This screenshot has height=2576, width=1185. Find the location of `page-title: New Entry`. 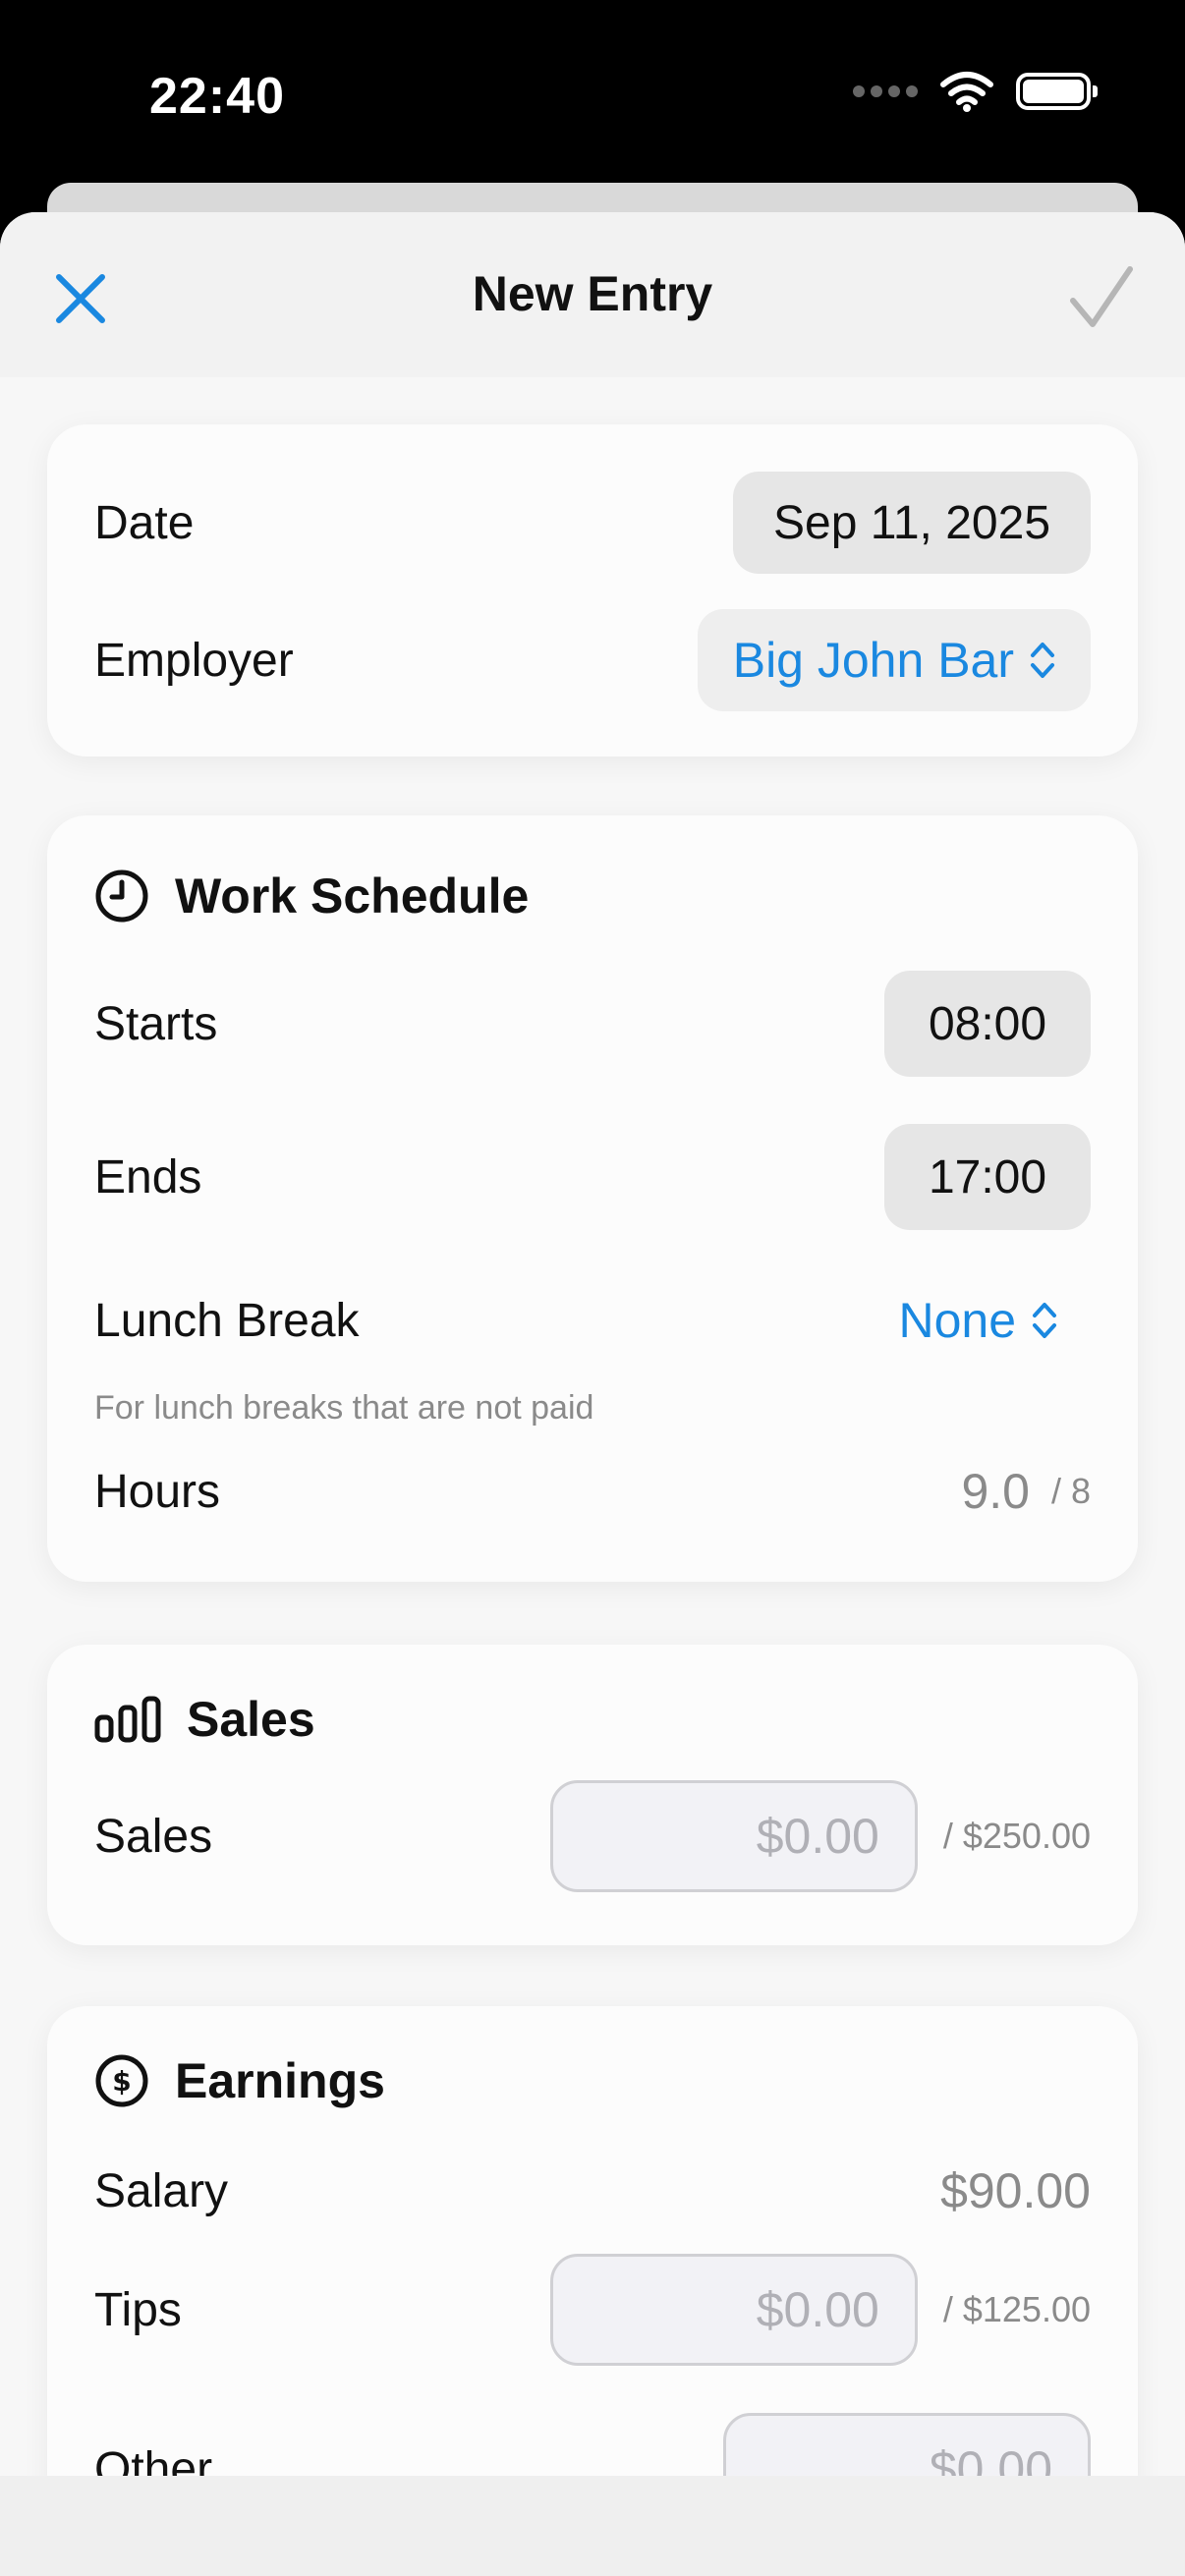

page-title: New Entry is located at coordinates (592, 293).